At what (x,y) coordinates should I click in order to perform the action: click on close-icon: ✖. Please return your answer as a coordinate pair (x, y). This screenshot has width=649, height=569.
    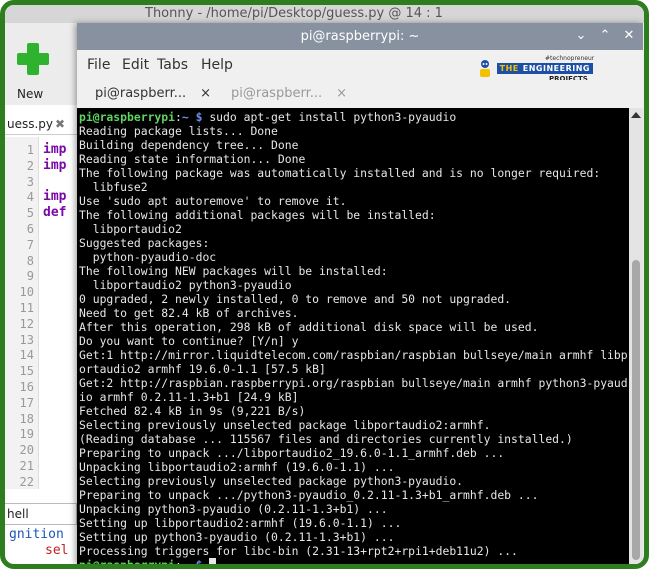
    Looking at the image, I should click on (60, 124).